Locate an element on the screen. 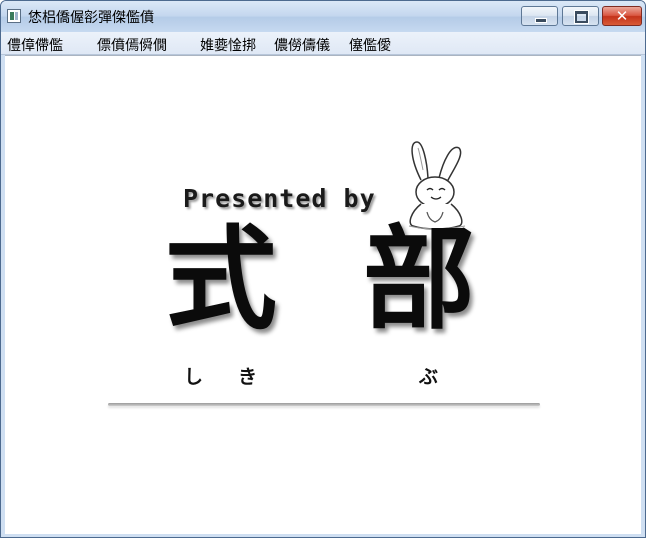  maximize-button is located at coordinates (580, 16).